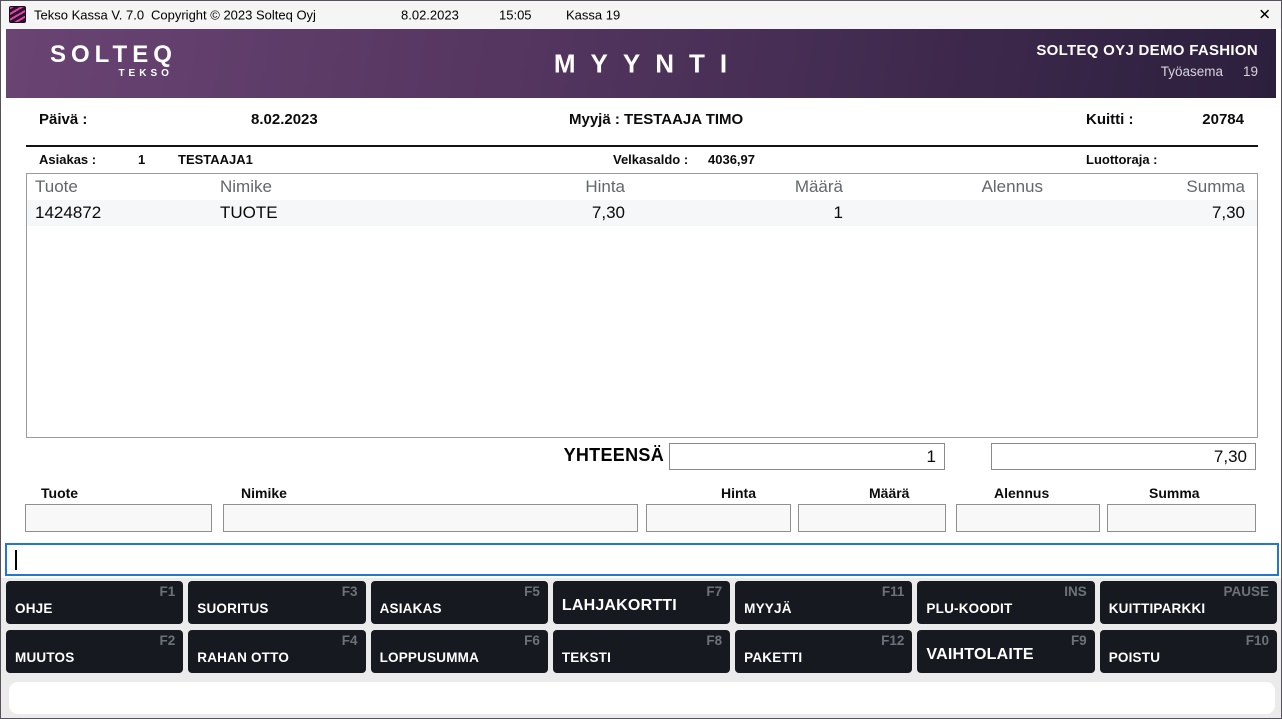  What do you see at coordinates (1264, 15) in the screenshot?
I see `close-icon: ✕` at bounding box center [1264, 15].